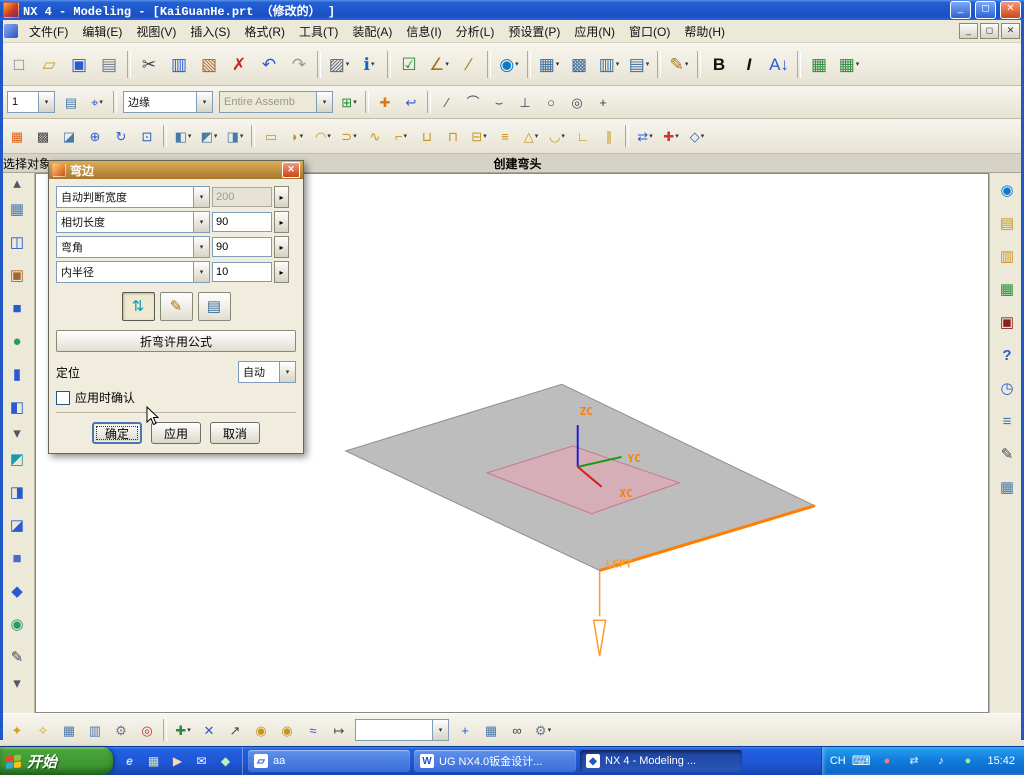  I want to click on help-icon: ?, so click(1007, 355).